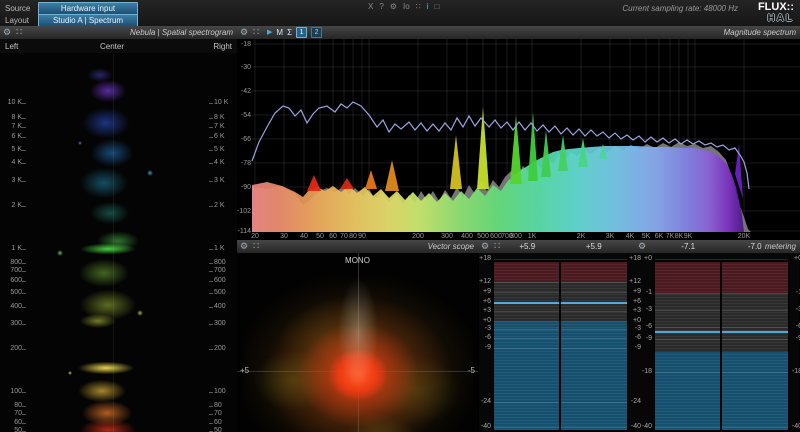  Describe the element at coordinates (317, 32) in the screenshot. I see `view-2-button: 2` at that location.